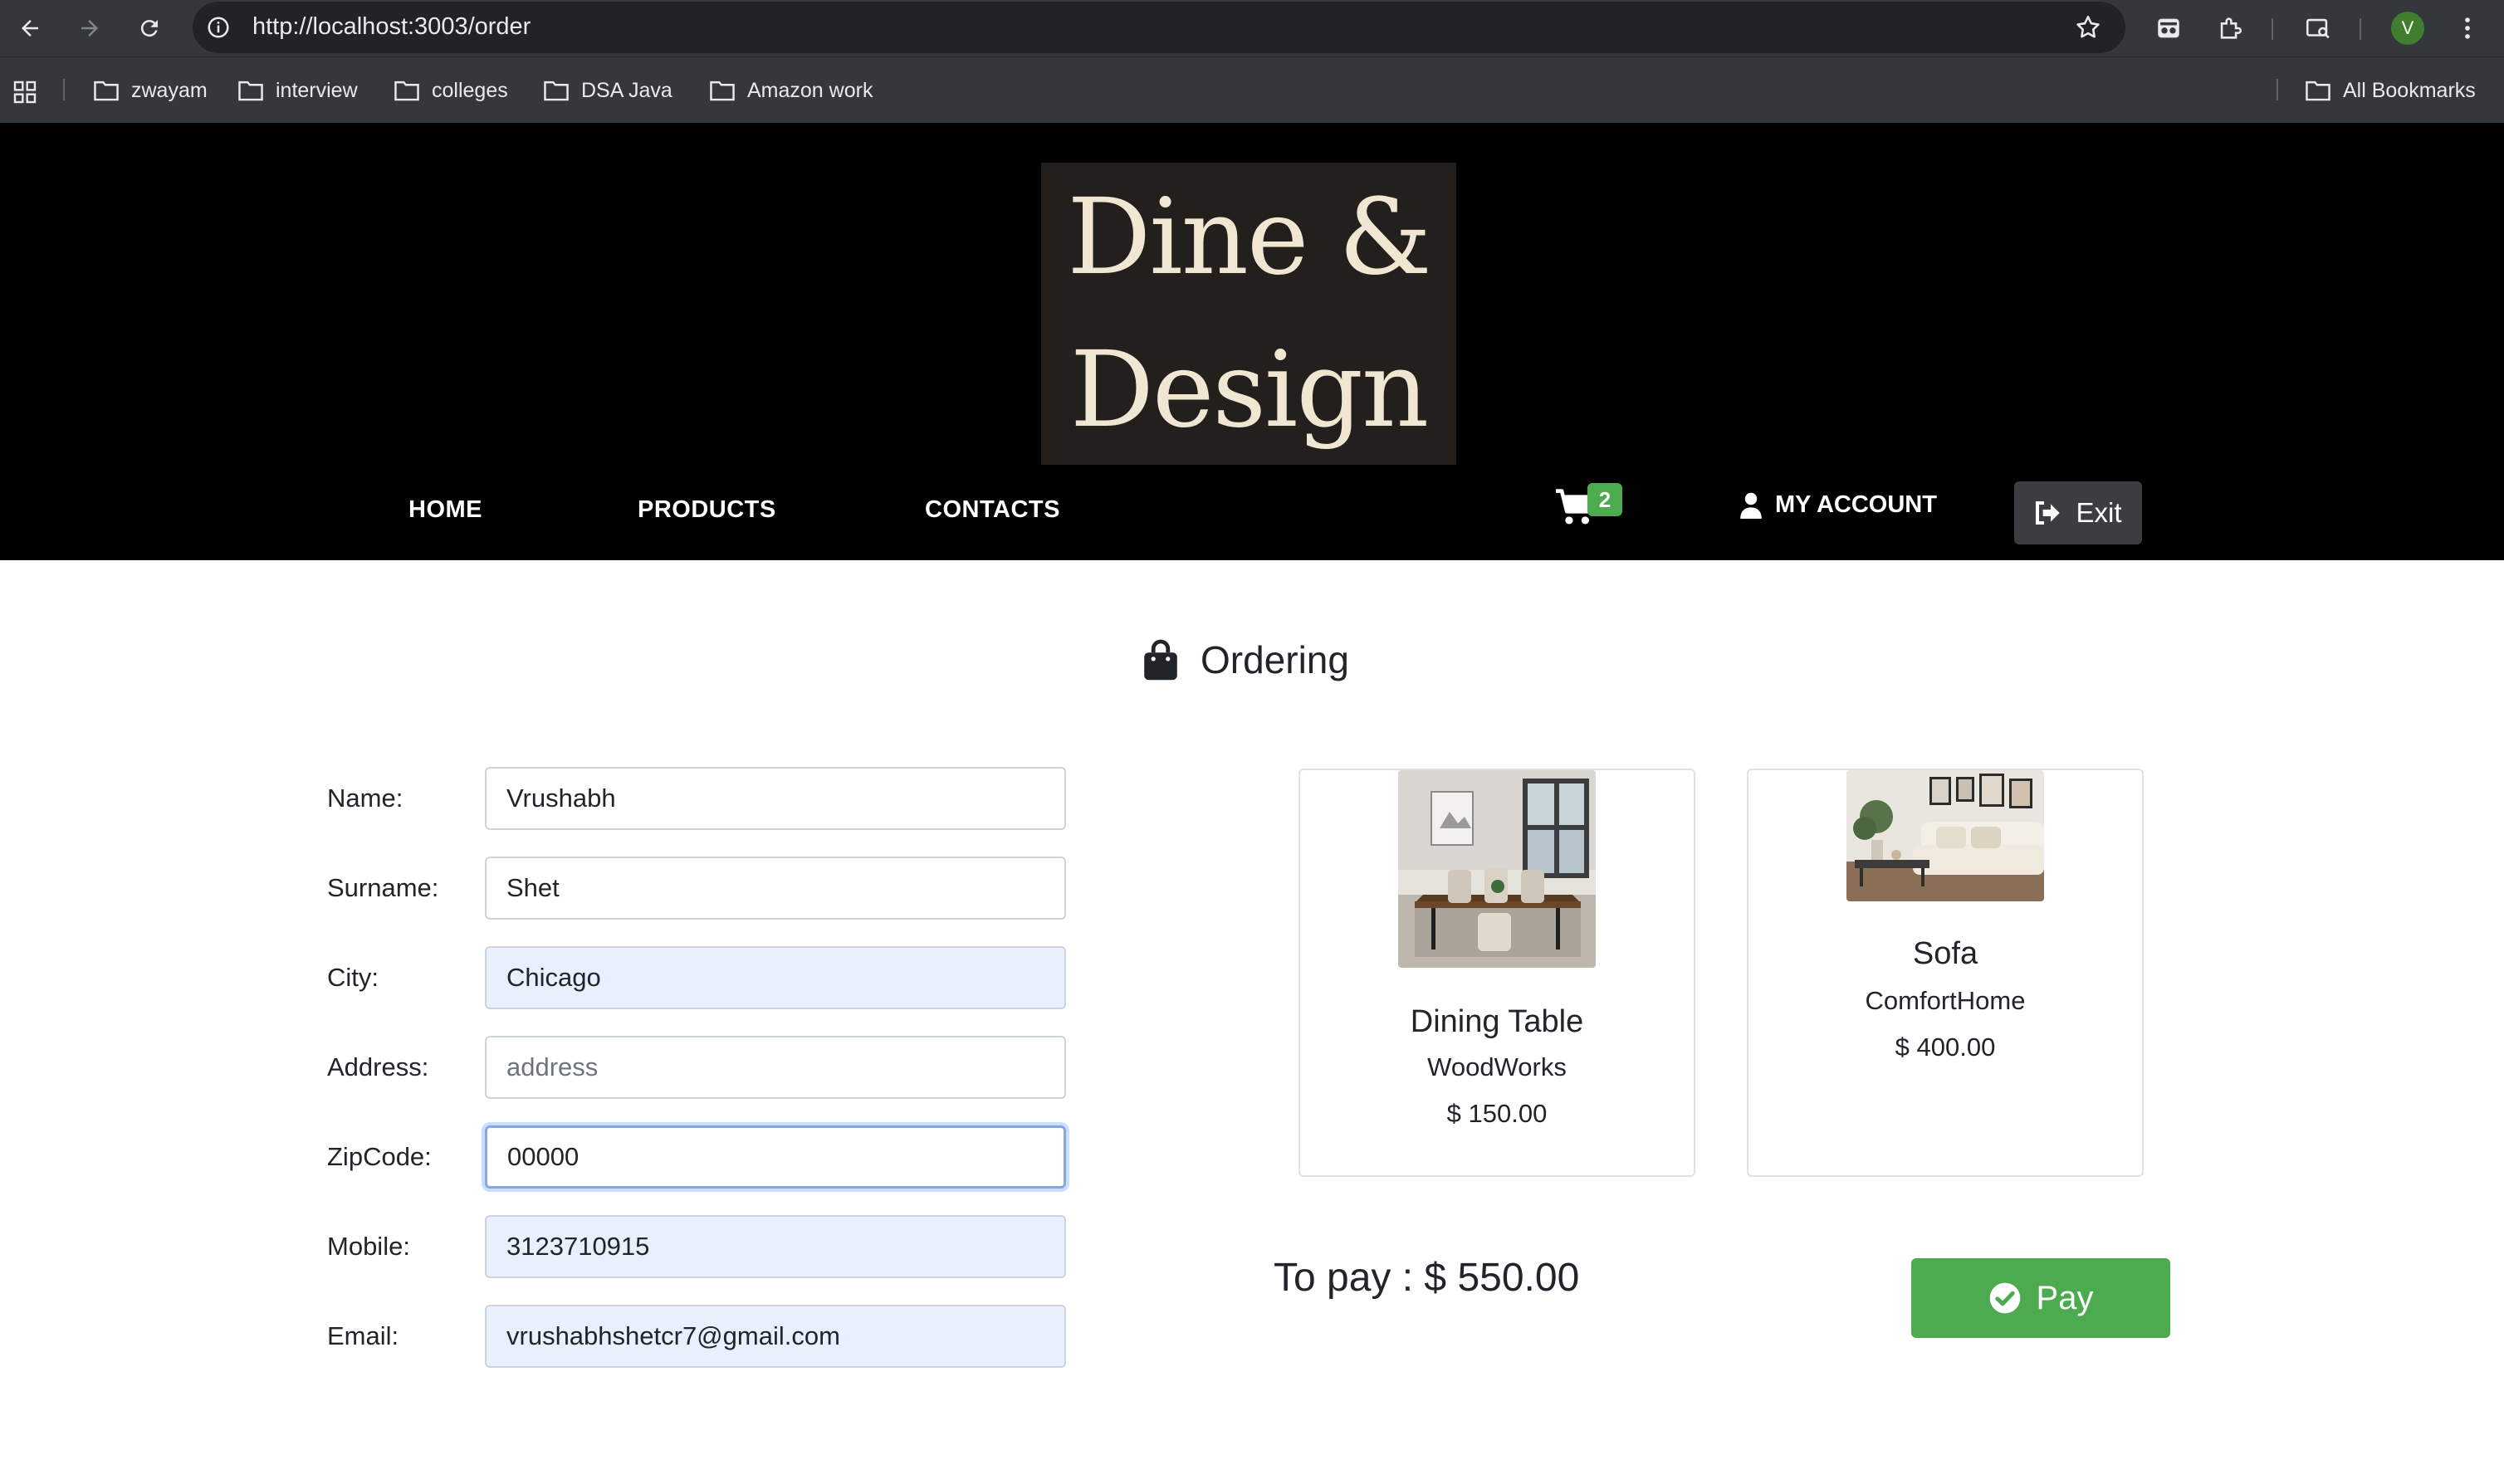 This screenshot has width=2504, height=1484. What do you see at coordinates (626, 90) in the screenshot?
I see `bookmark-label: DSA Java` at bounding box center [626, 90].